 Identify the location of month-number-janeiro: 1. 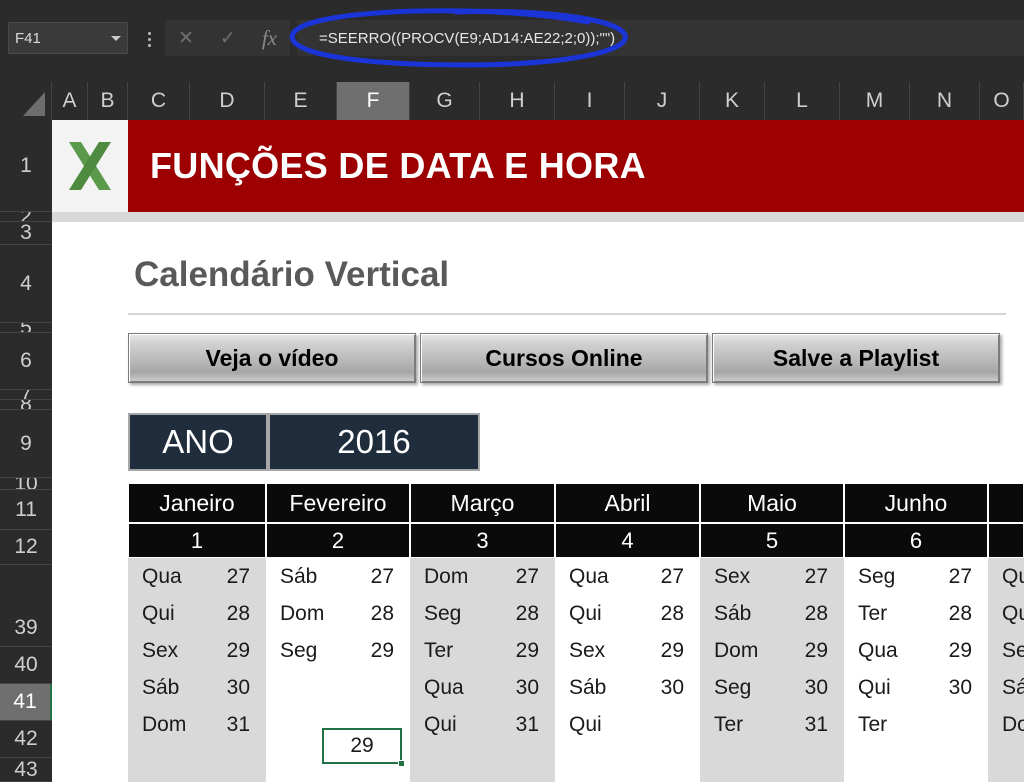
(197, 540).